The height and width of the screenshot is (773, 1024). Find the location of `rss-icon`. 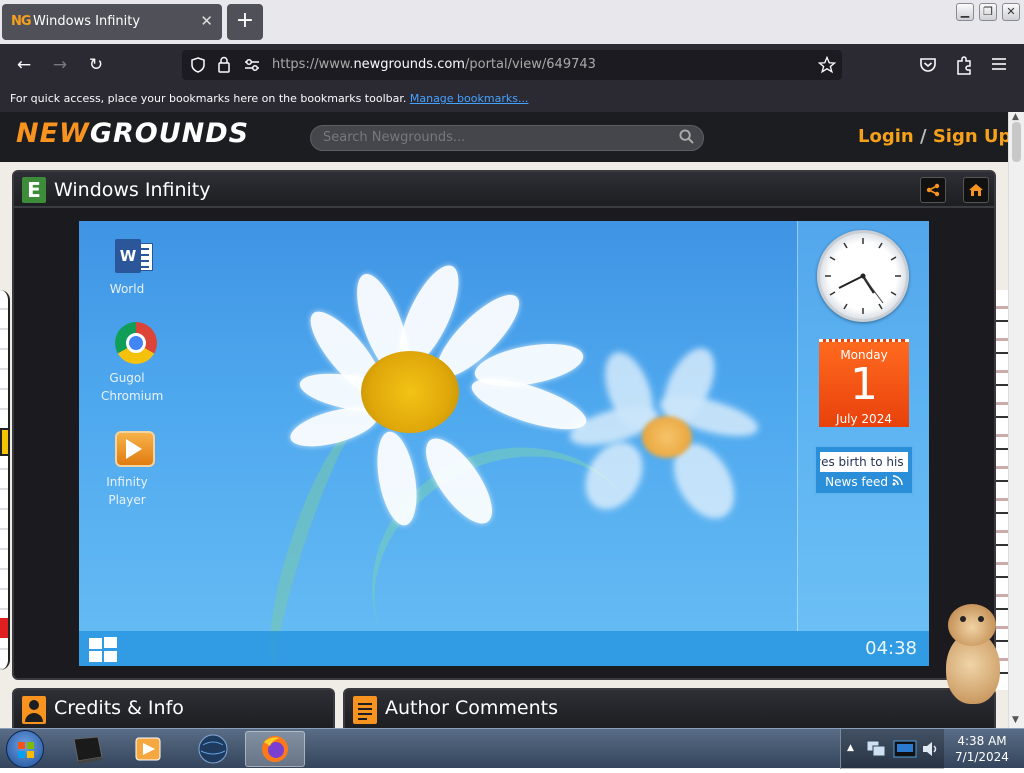

rss-icon is located at coordinates (897, 480).